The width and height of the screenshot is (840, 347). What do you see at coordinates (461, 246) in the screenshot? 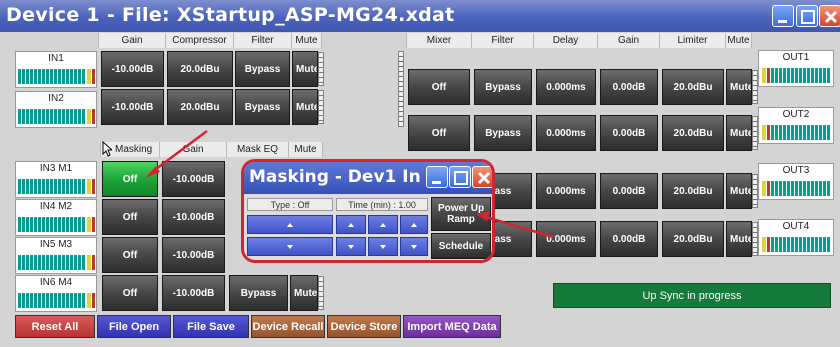
I see `schedule-button: Schedule` at bounding box center [461, 246].